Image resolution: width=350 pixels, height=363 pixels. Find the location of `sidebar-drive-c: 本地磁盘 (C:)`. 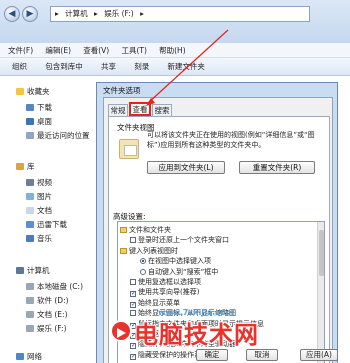

sidebar-drive-c: 本地磁盘 (C:) is located at coordinates (54, 286).